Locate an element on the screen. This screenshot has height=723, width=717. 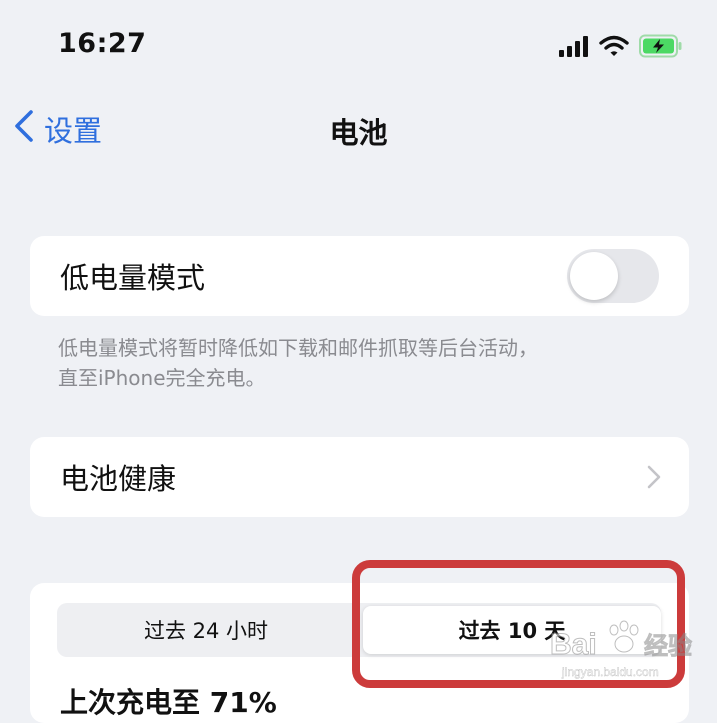
nav-bar: 设置 电池 is located at coordinates (358, 130).